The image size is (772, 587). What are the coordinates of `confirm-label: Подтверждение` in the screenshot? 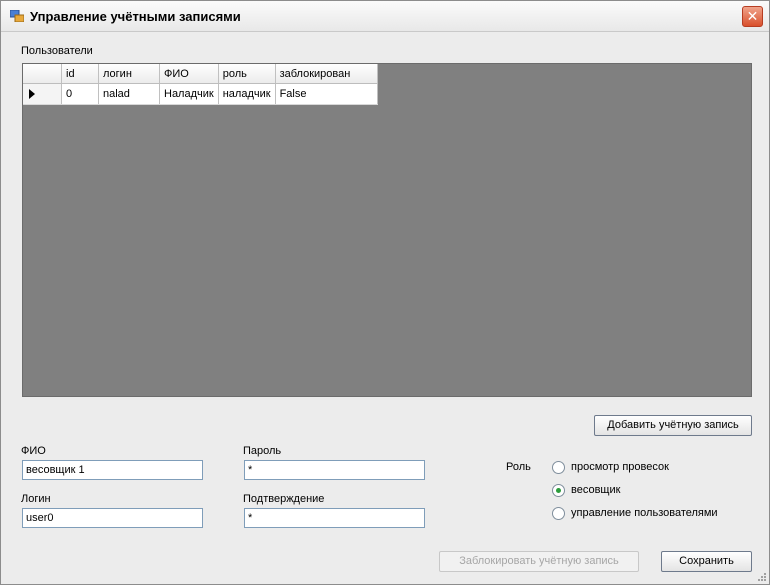 It's located at (284, 499).